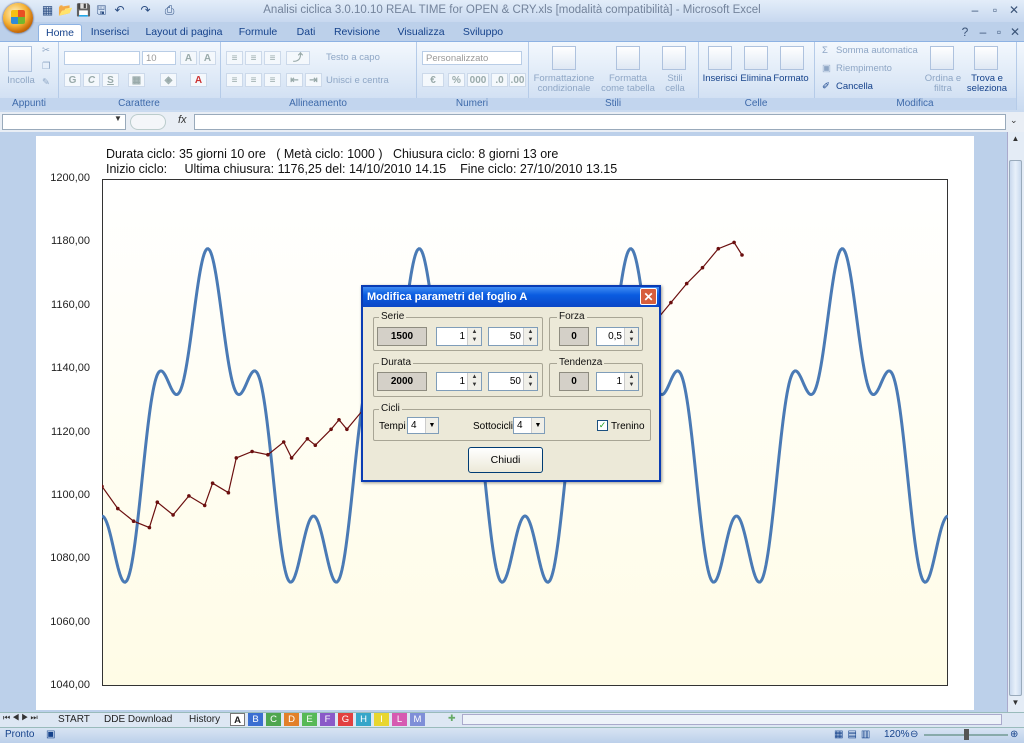 Image resolution: width=1024 pixels, height=743 pixels. I want to click on sheet-tab-d: D, so click(291, 719).